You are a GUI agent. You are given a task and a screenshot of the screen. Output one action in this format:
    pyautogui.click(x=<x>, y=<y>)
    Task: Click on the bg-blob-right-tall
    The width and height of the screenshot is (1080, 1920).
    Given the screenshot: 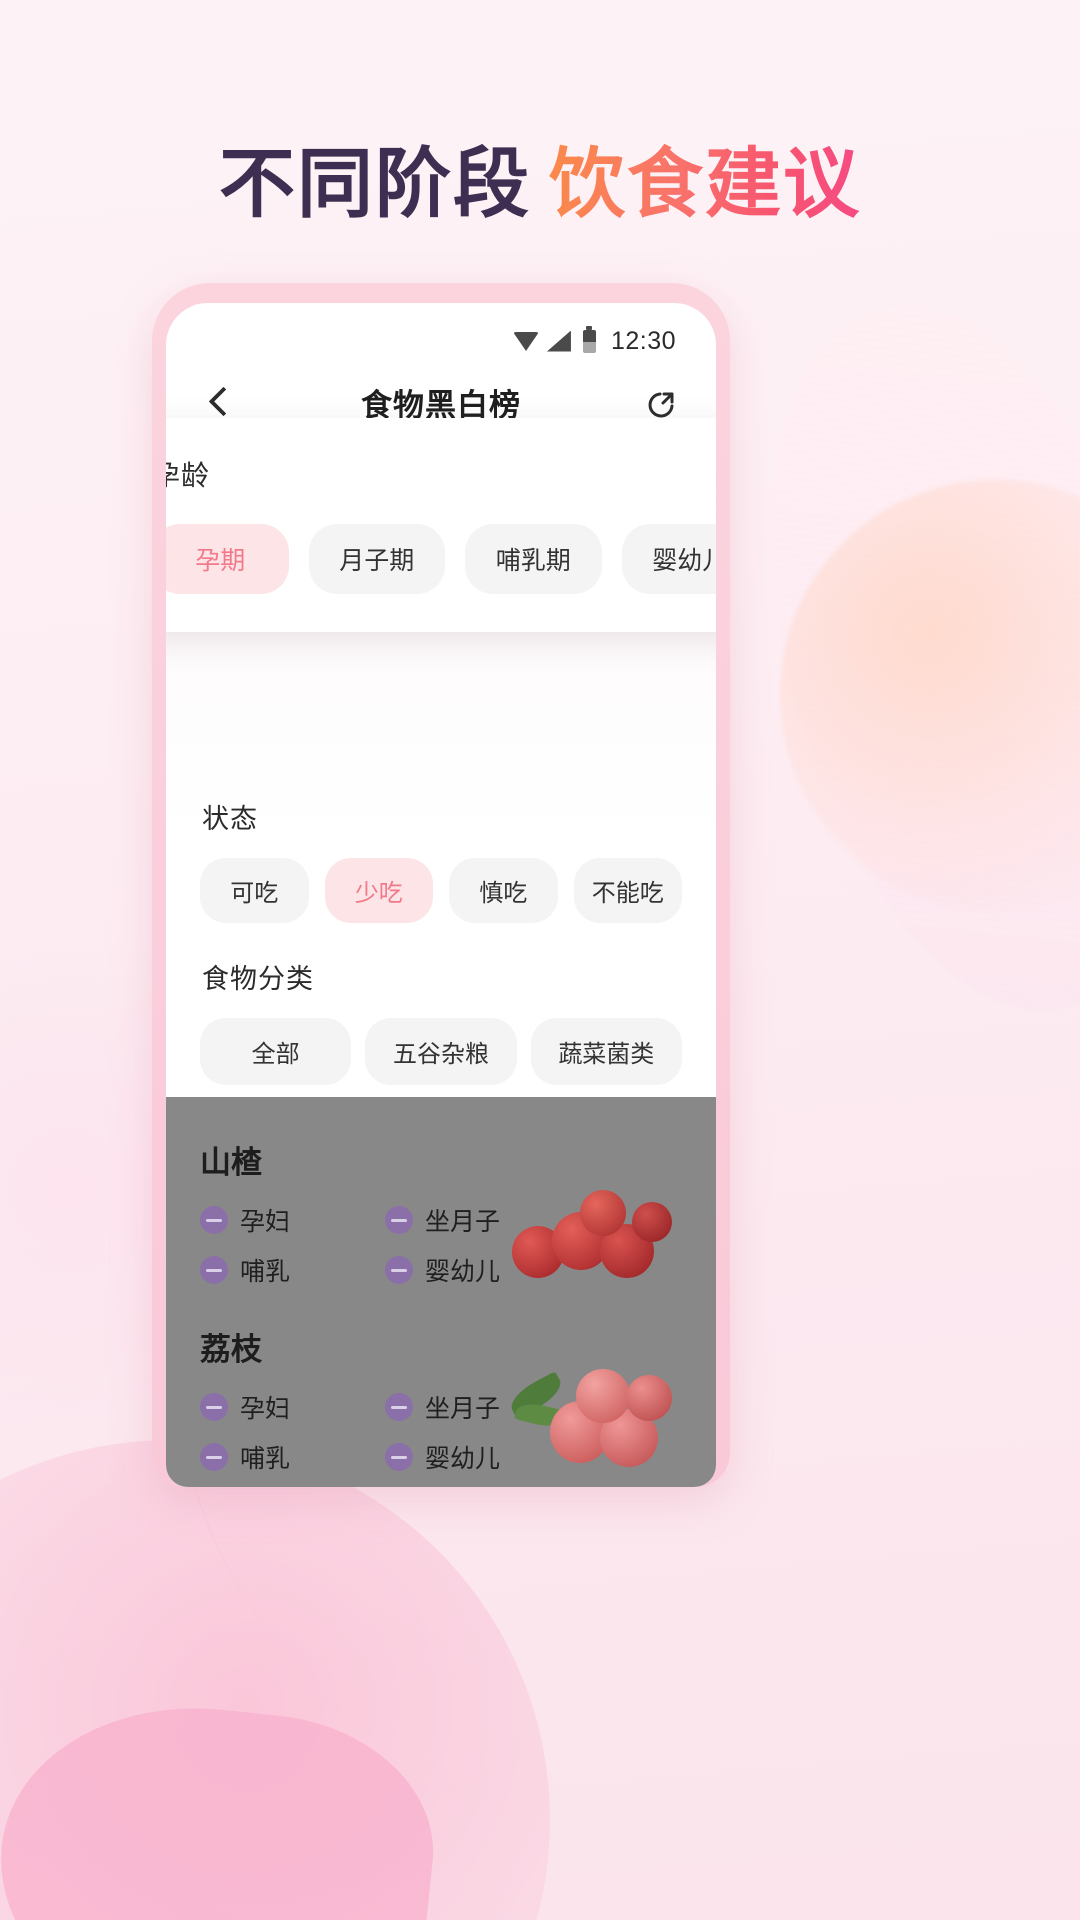 What is the action you would take?
    pyautogui.click(x=894, y=660)
    